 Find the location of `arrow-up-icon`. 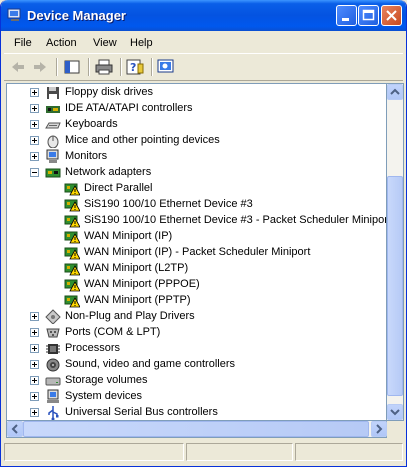

arrow-up-icon is located at coordinates (395, 91).